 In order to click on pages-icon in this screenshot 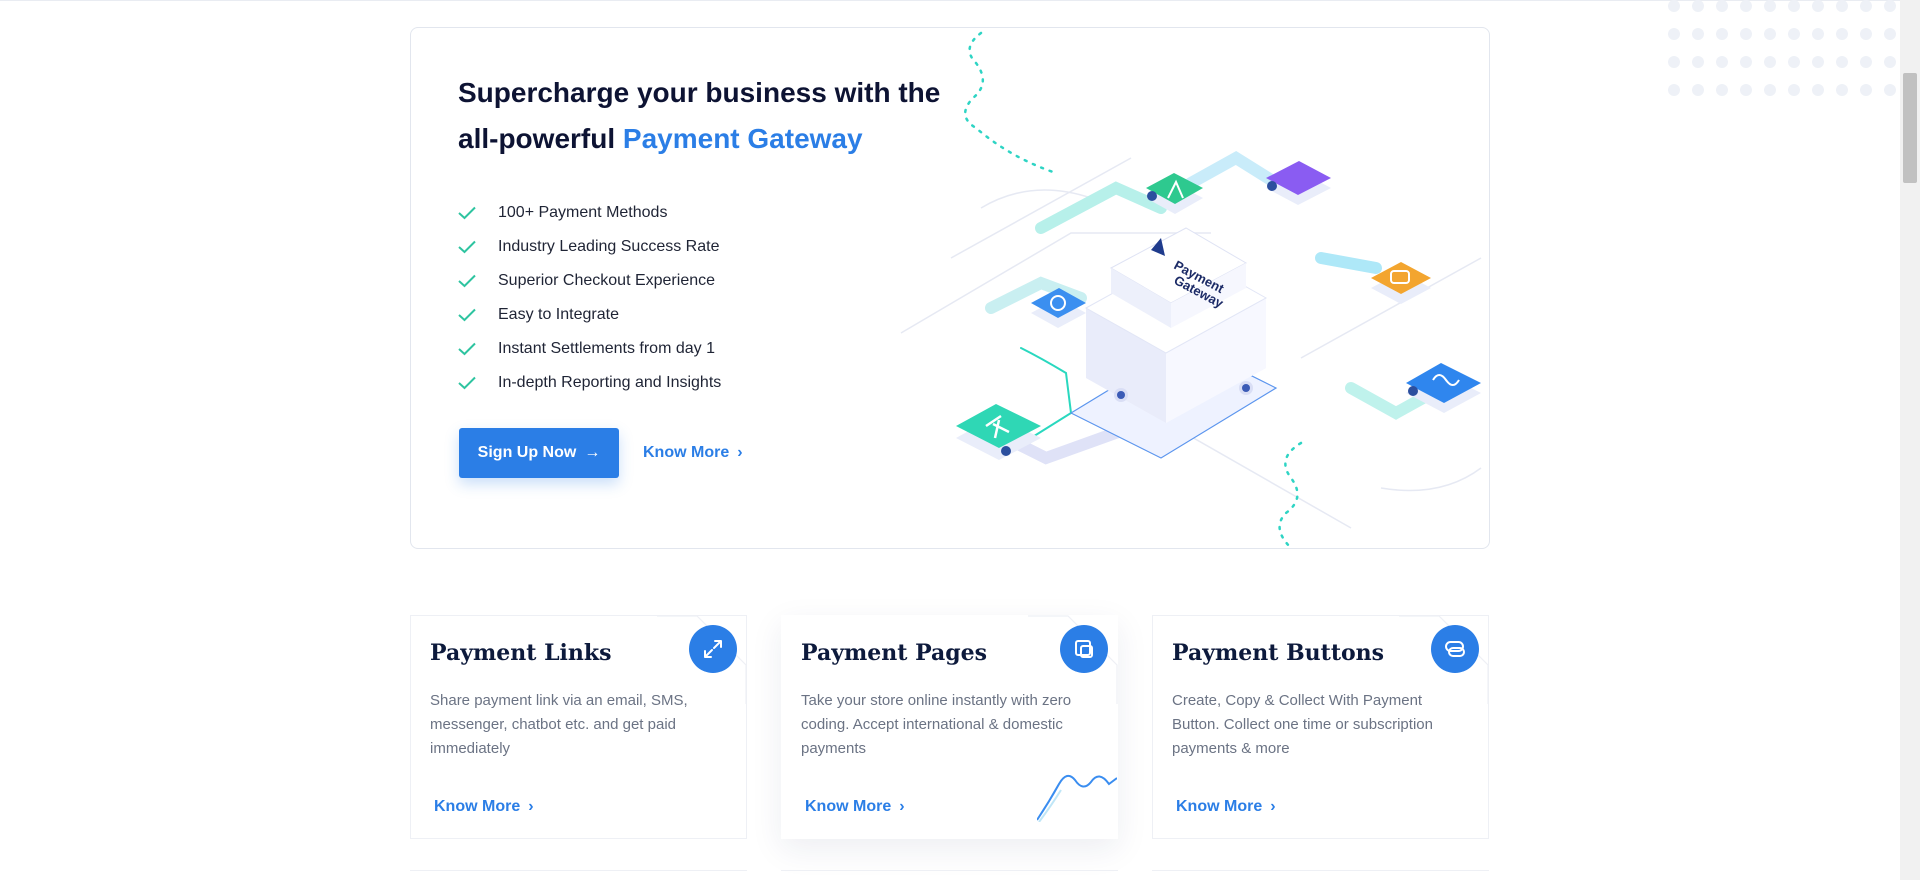, I will do `click(1084, 649)`.